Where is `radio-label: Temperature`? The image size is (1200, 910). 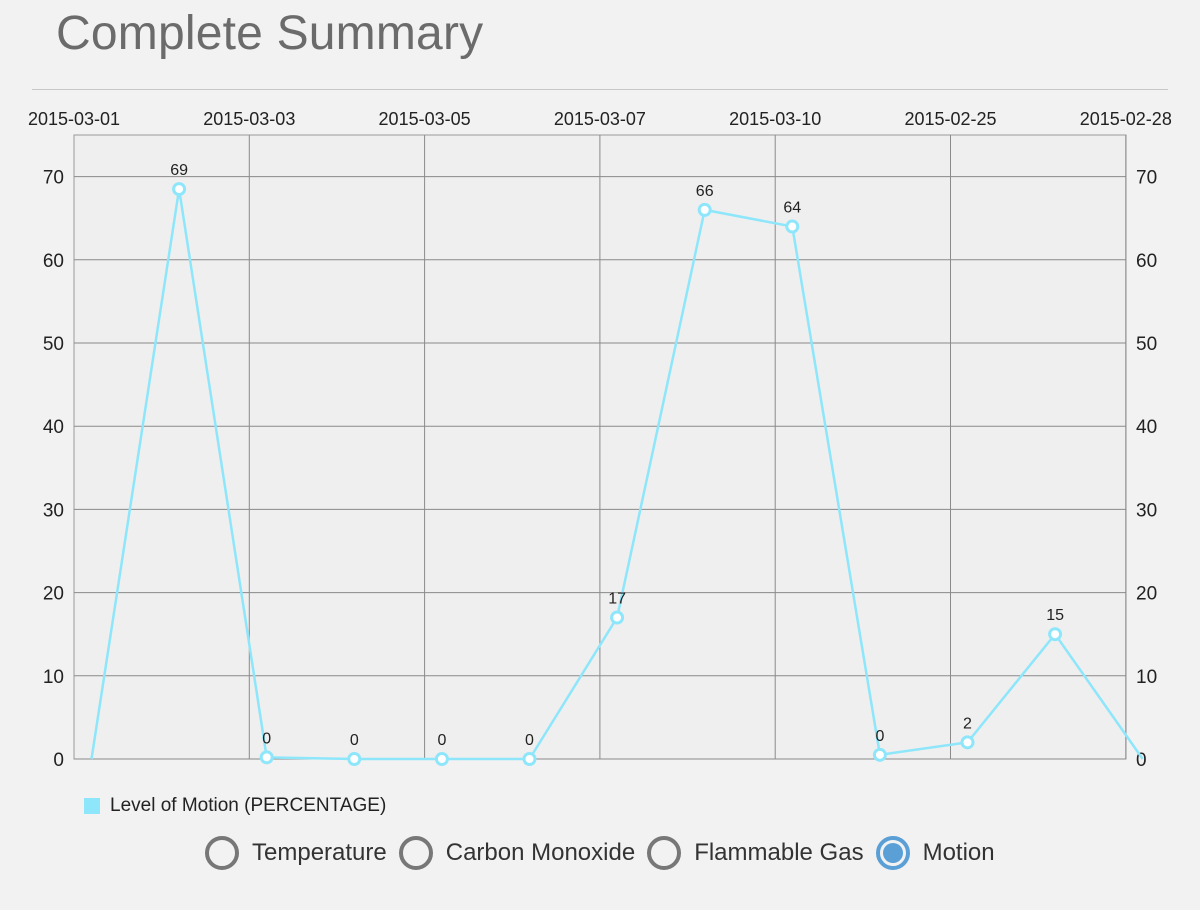
radio-label: Temperature is located at coordinates (319, 852).